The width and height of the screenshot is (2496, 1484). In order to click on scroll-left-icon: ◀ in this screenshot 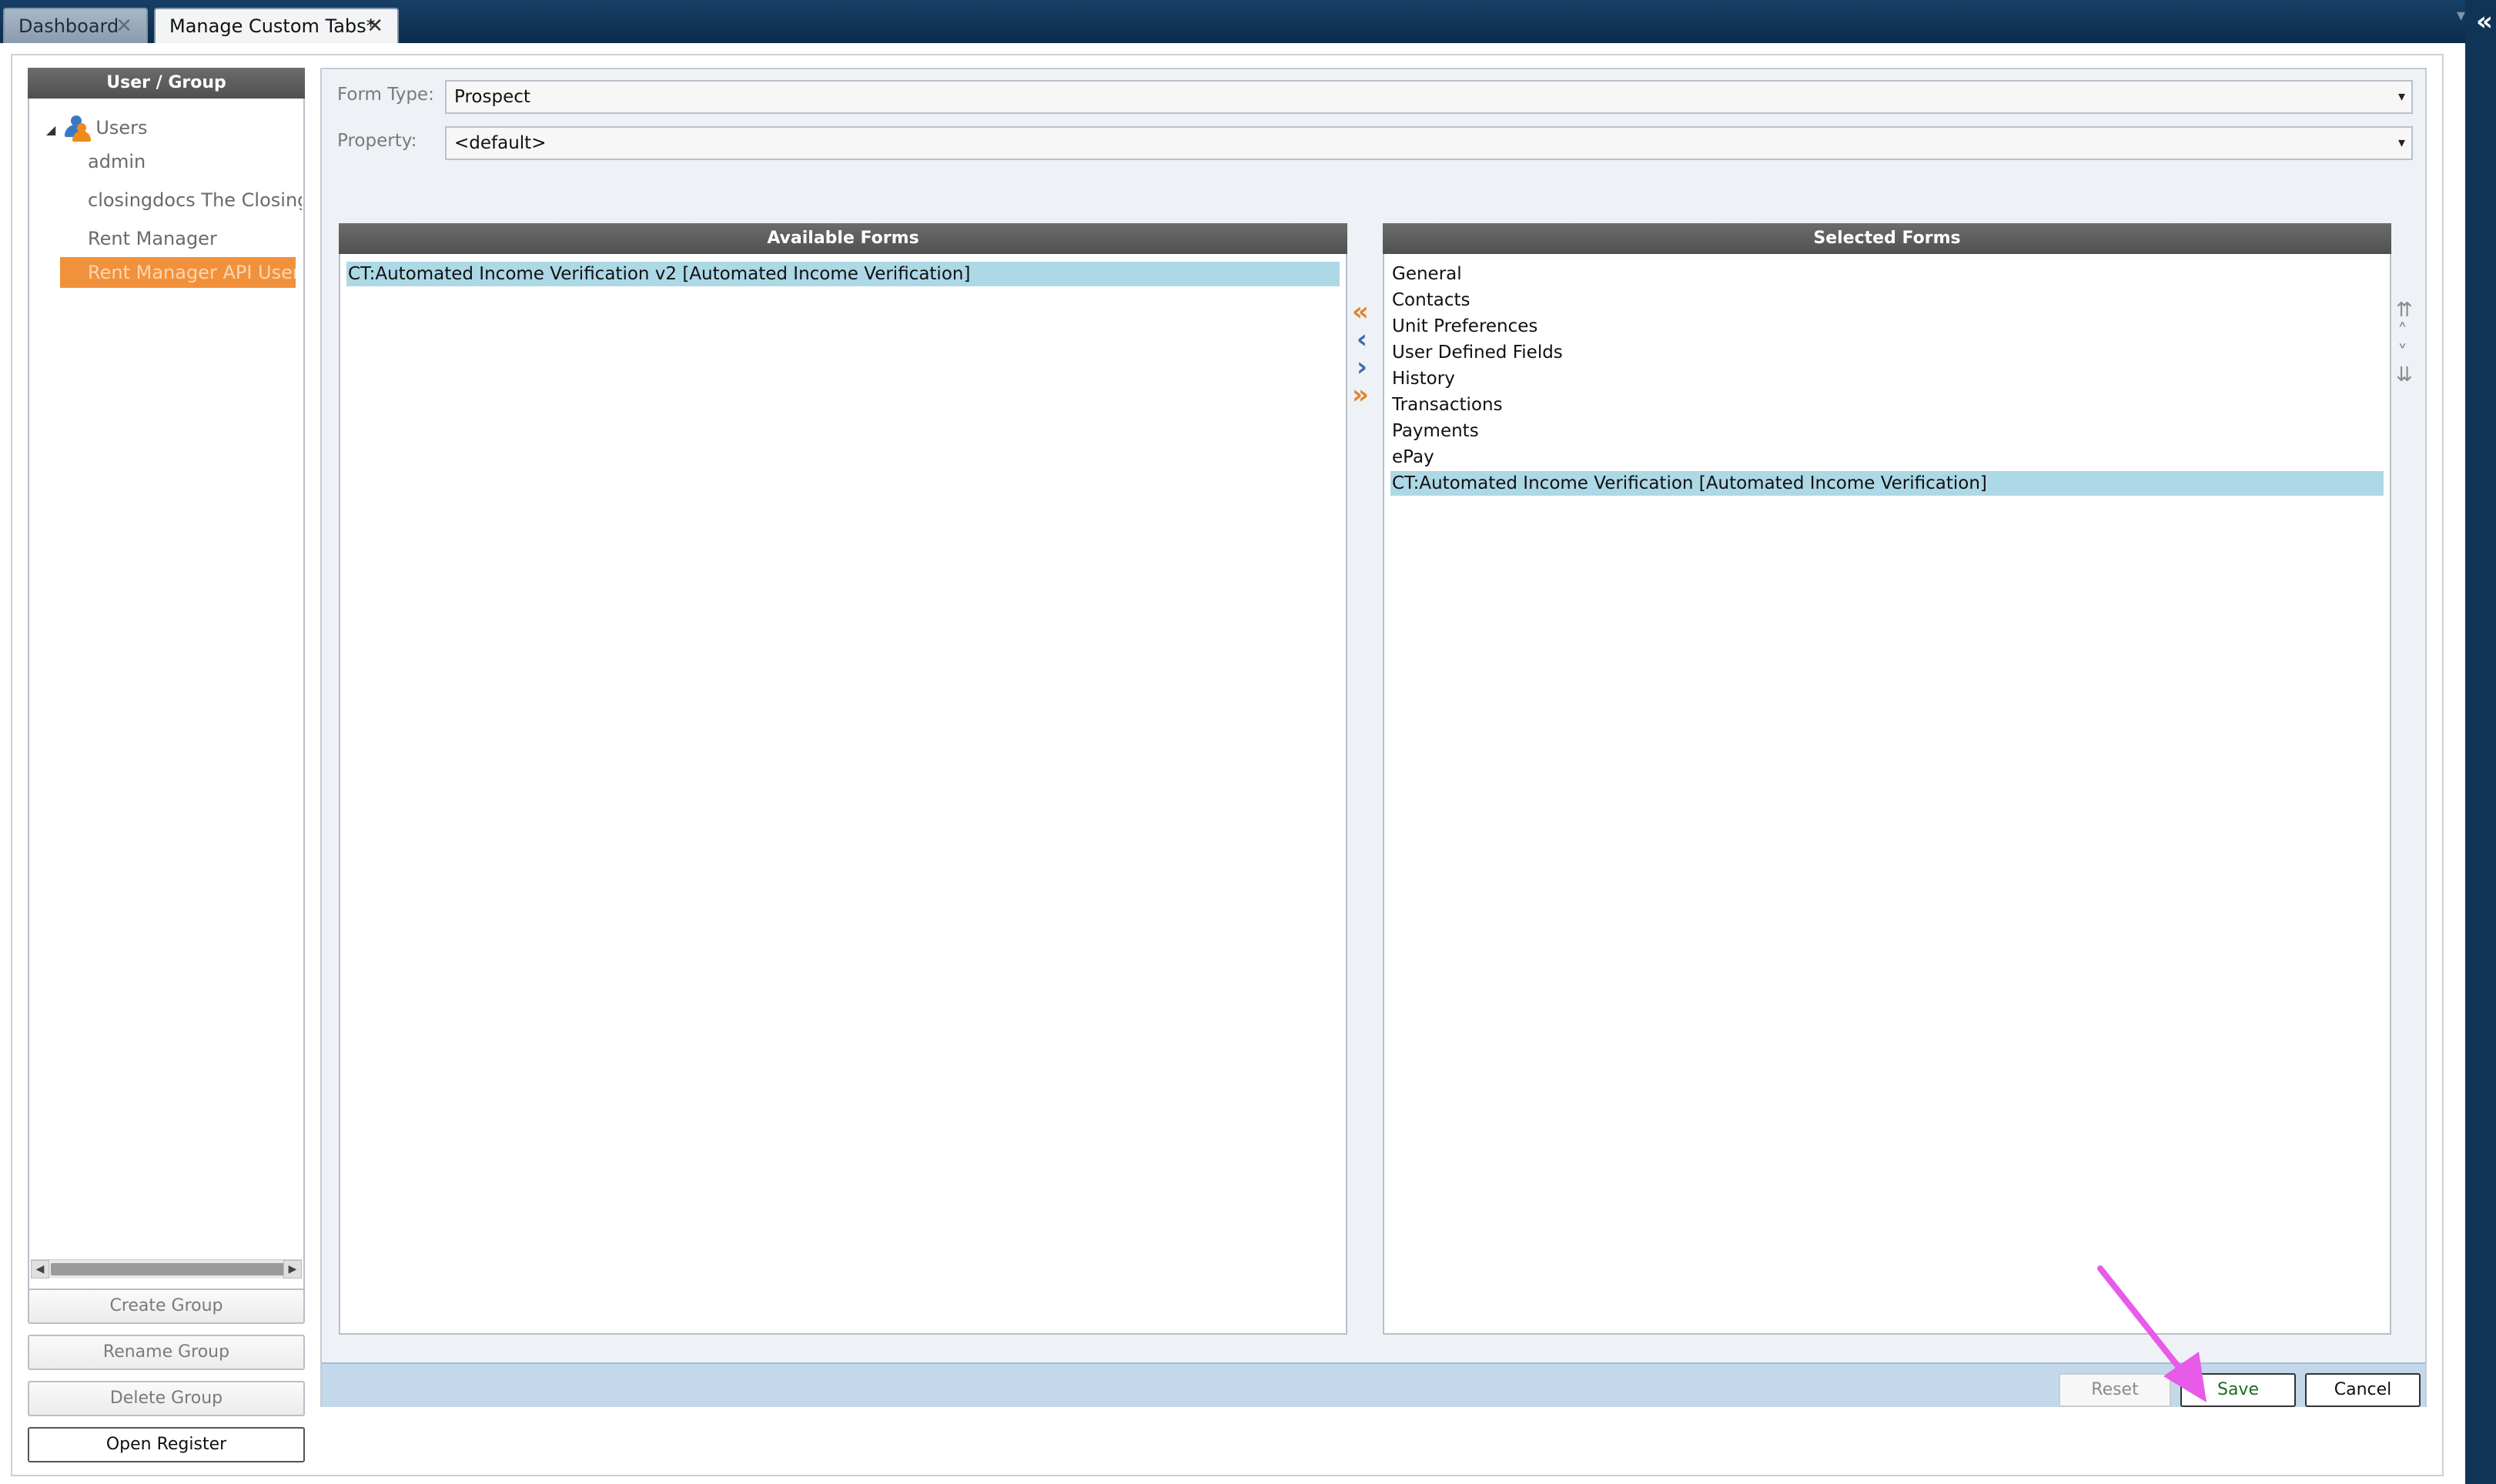, I will do `click(40, 1269)`.